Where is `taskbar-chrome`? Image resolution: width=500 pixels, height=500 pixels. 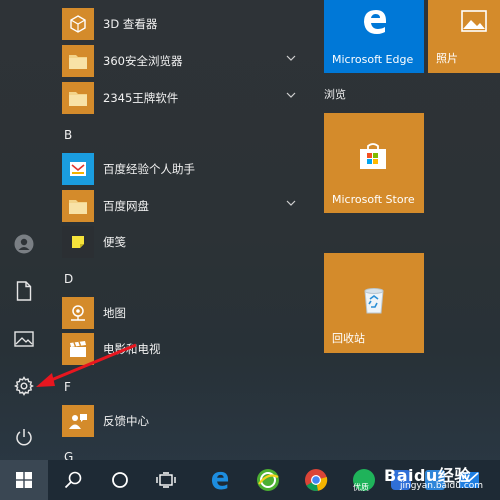 taskbar-chrome is located at coordinates (316, 480).